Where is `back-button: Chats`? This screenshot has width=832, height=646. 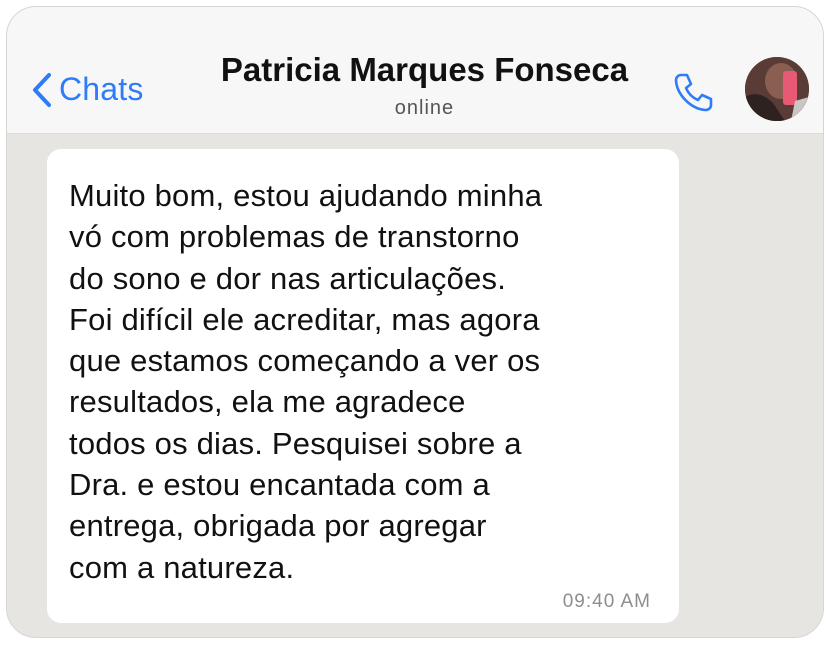 back-button: Chats is located at coordinates (87, 89).